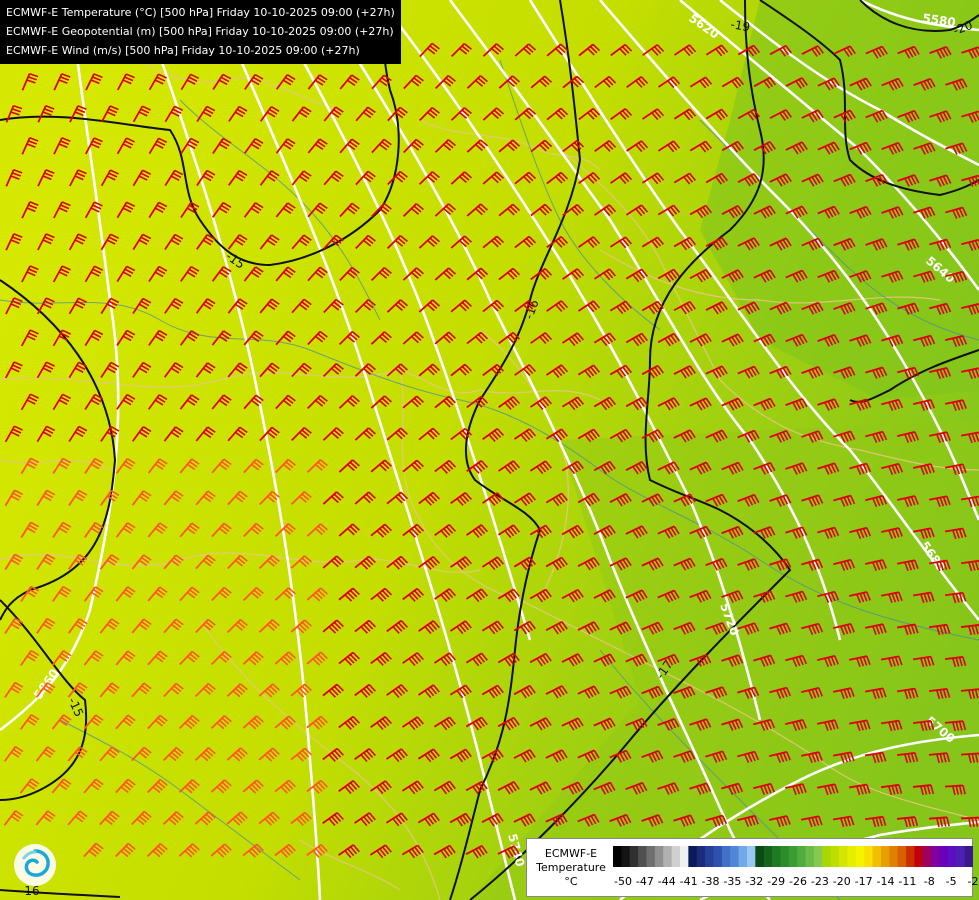  I want to click on legend-tick-label: -14, so click(885, 881).